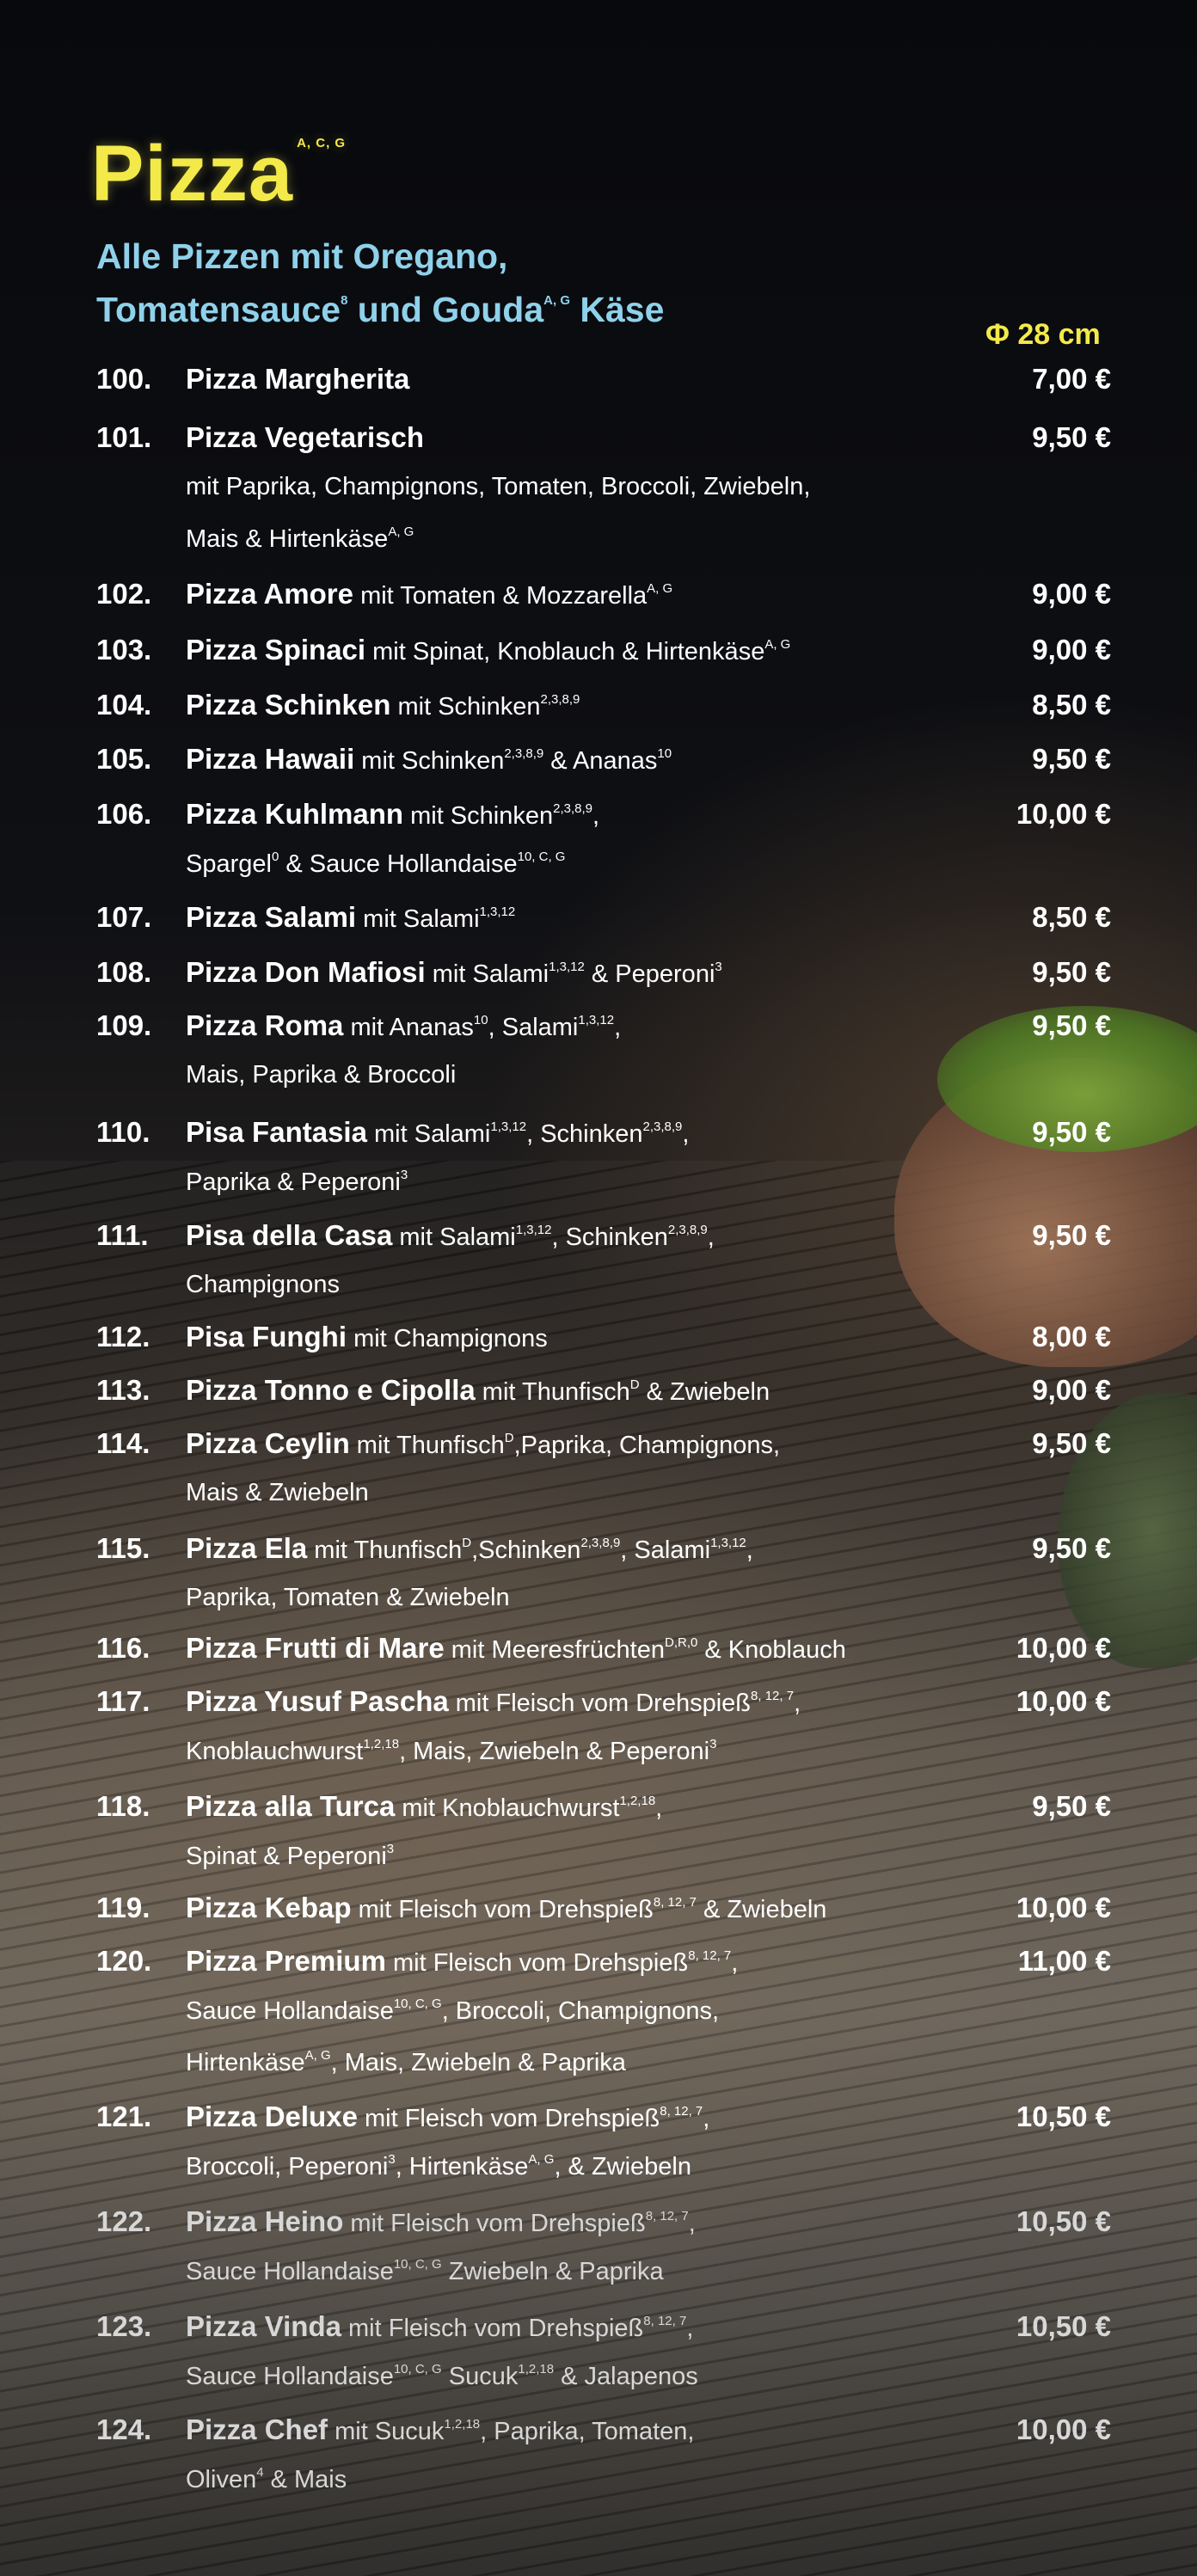 The width and height of the screenshot is (1197, 2576). Describe the element at coordinates (367, 1337) in the screenshot. I see `item-line-1: Pisa Funghi mit Champignons` at that location.